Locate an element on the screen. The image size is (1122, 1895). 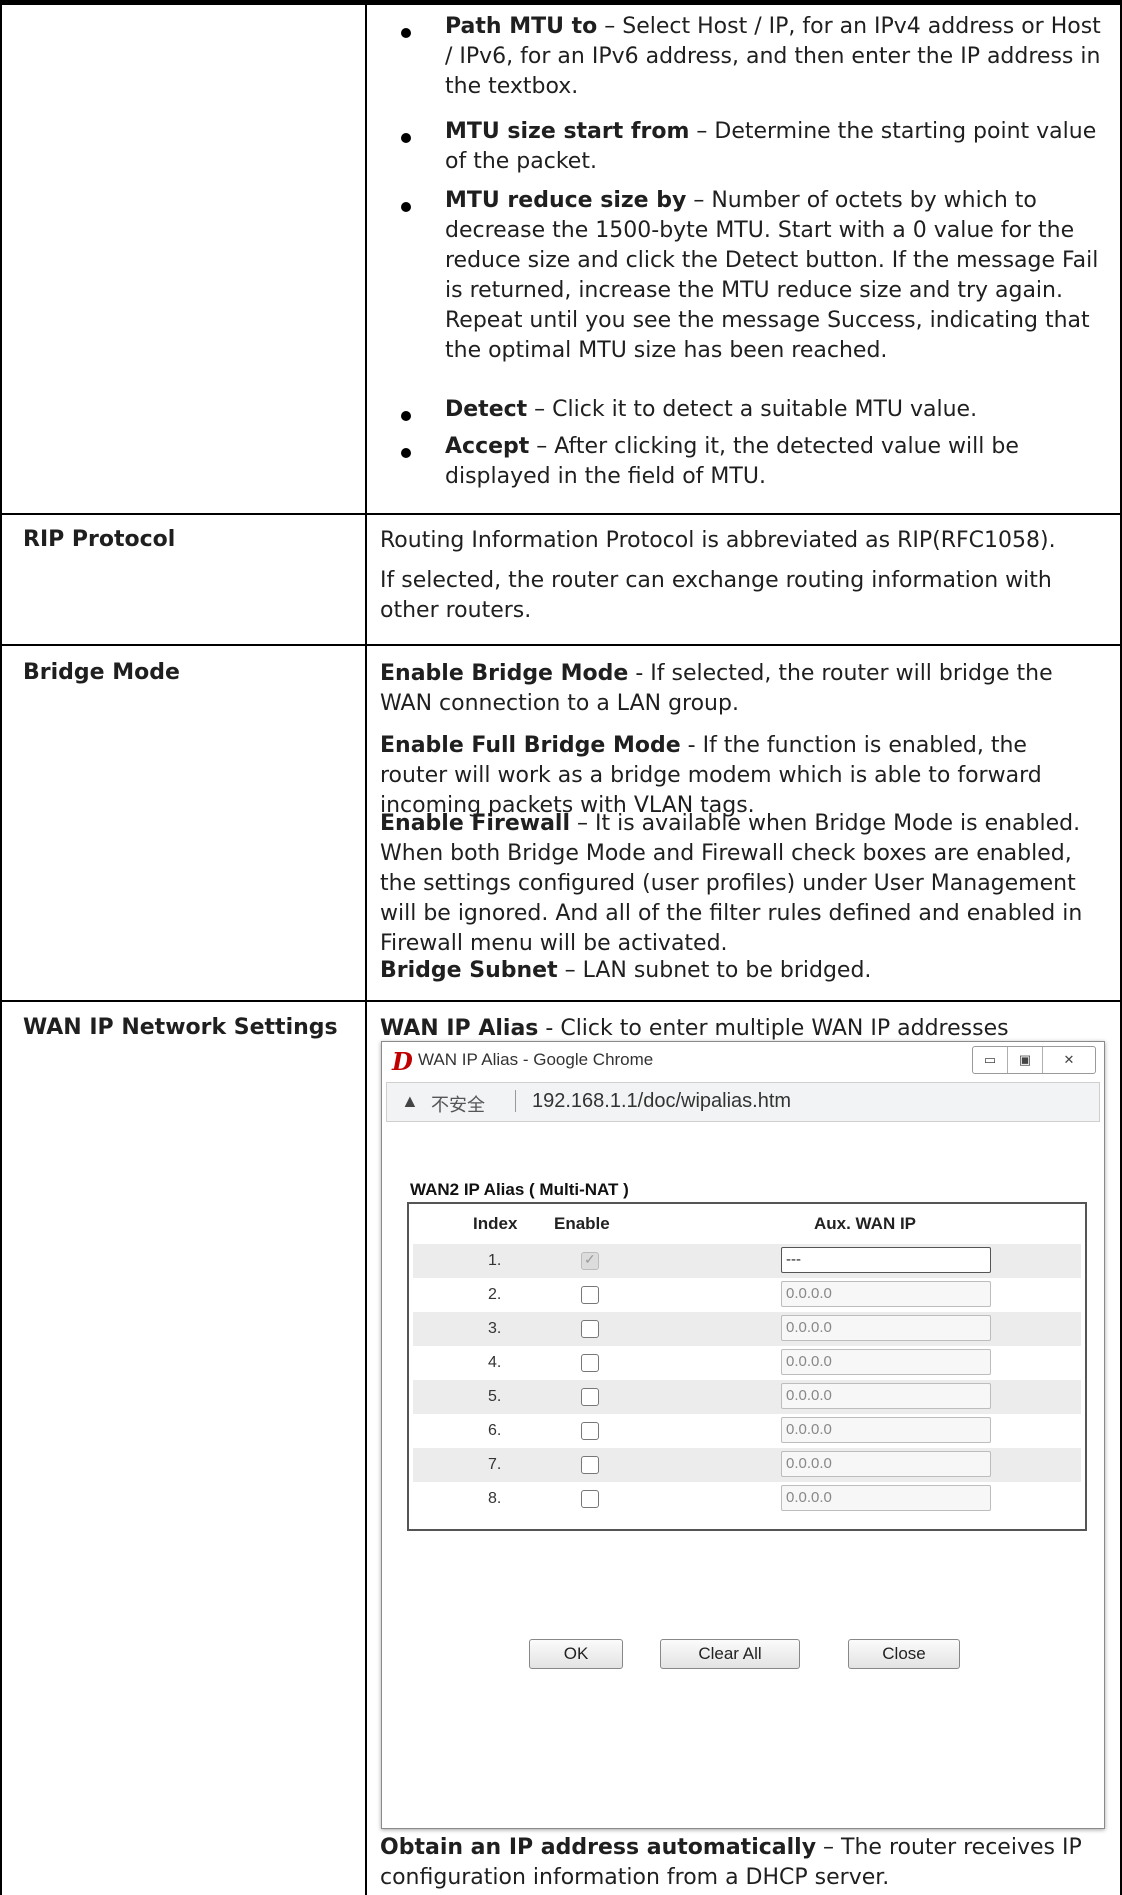
row-index: 7. is located at coordinates (495, 1464).